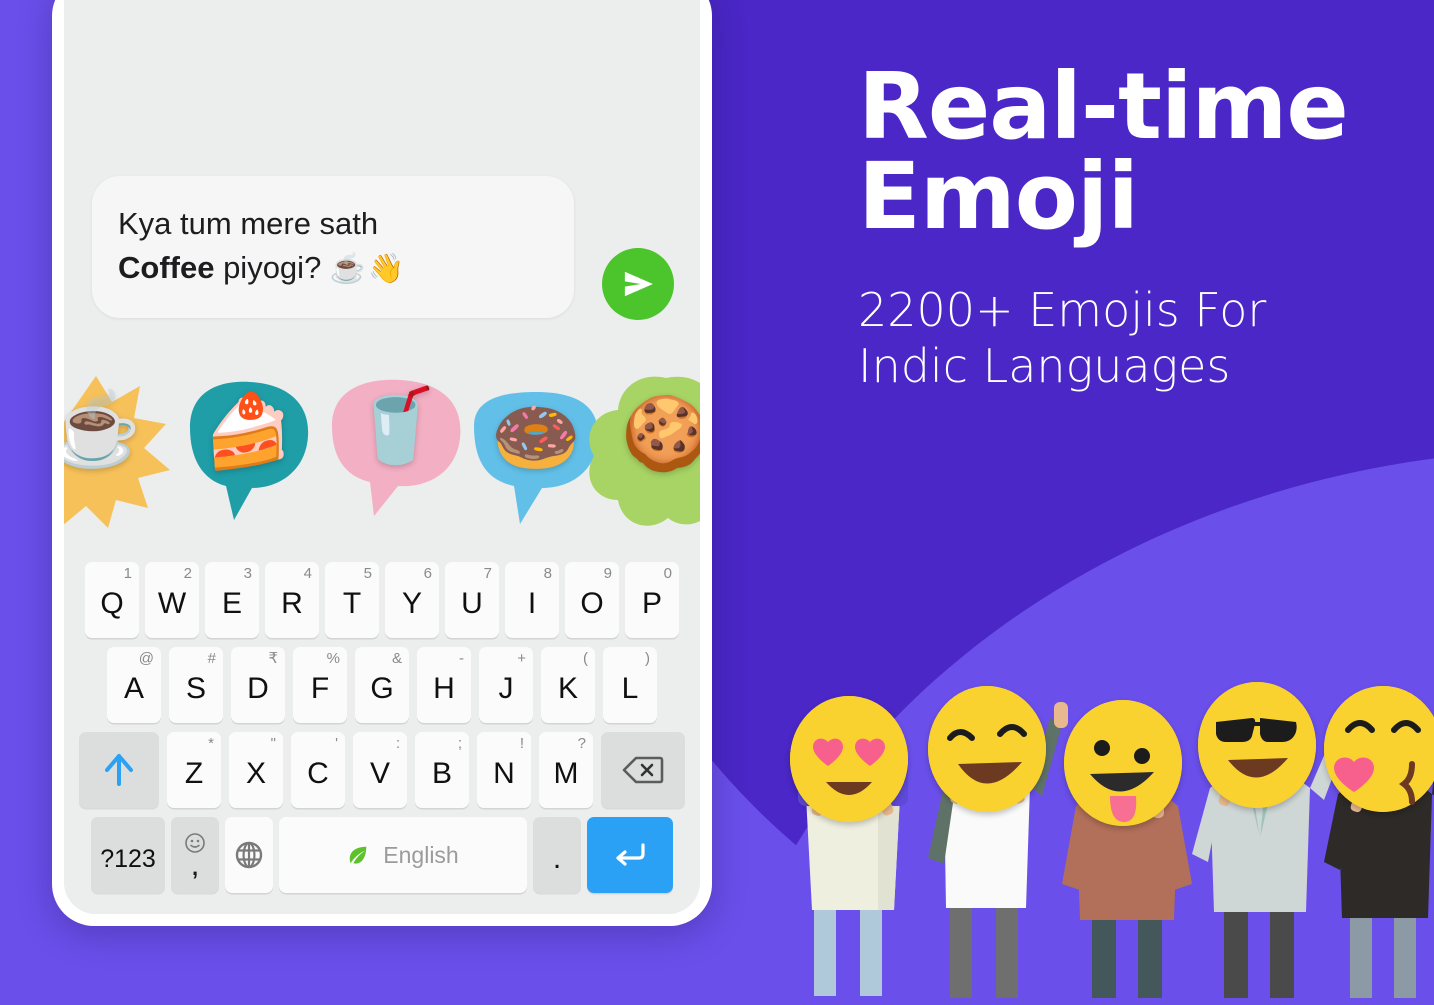 This screenshot has width=1434, height=1005. What do you see at coordinates (231, 603) in the screenshot?
I see `key-e-label: E` at bounding box center [231, 603].